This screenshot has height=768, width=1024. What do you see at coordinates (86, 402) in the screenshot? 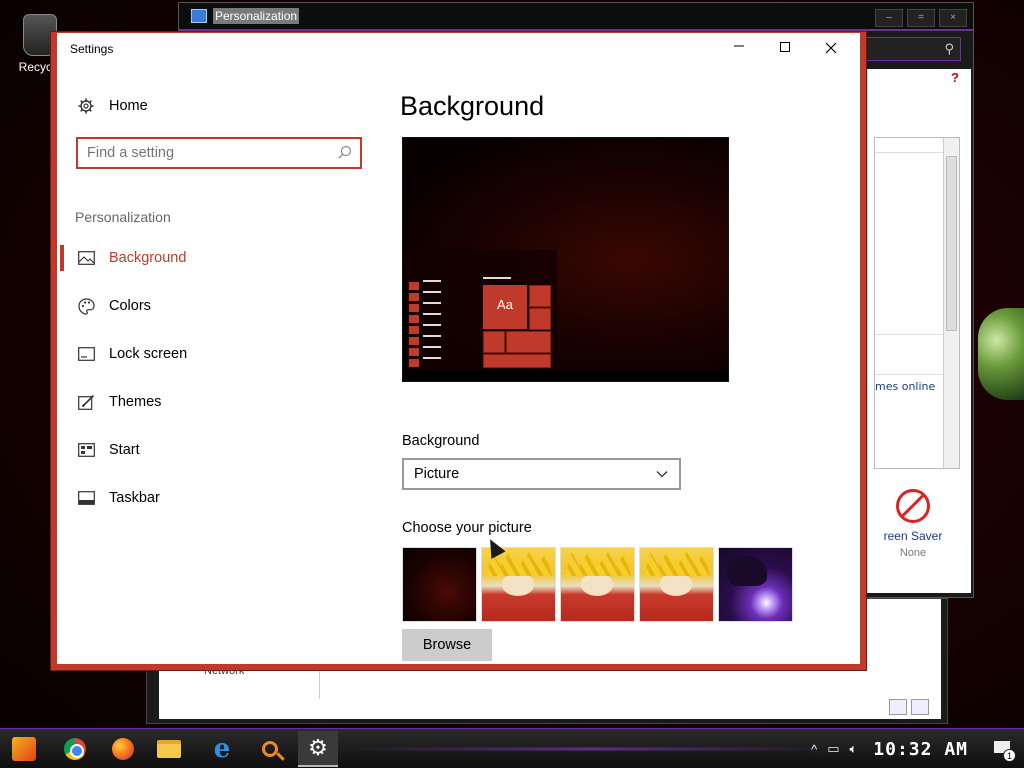
I see `themes-icon` at bounding box center [86, 402].